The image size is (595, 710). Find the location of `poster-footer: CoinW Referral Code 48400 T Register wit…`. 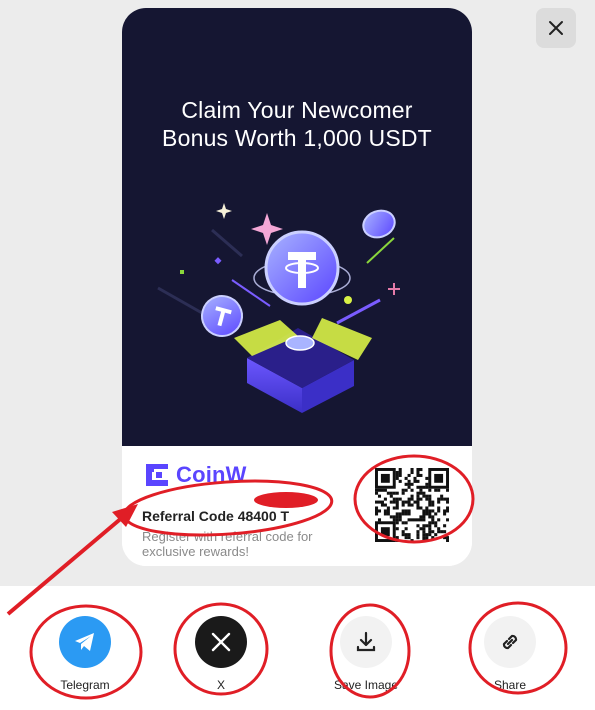

poster-footer: CoinW Referral Code 48400 T Register wit… is located at coordinates (297, 506).